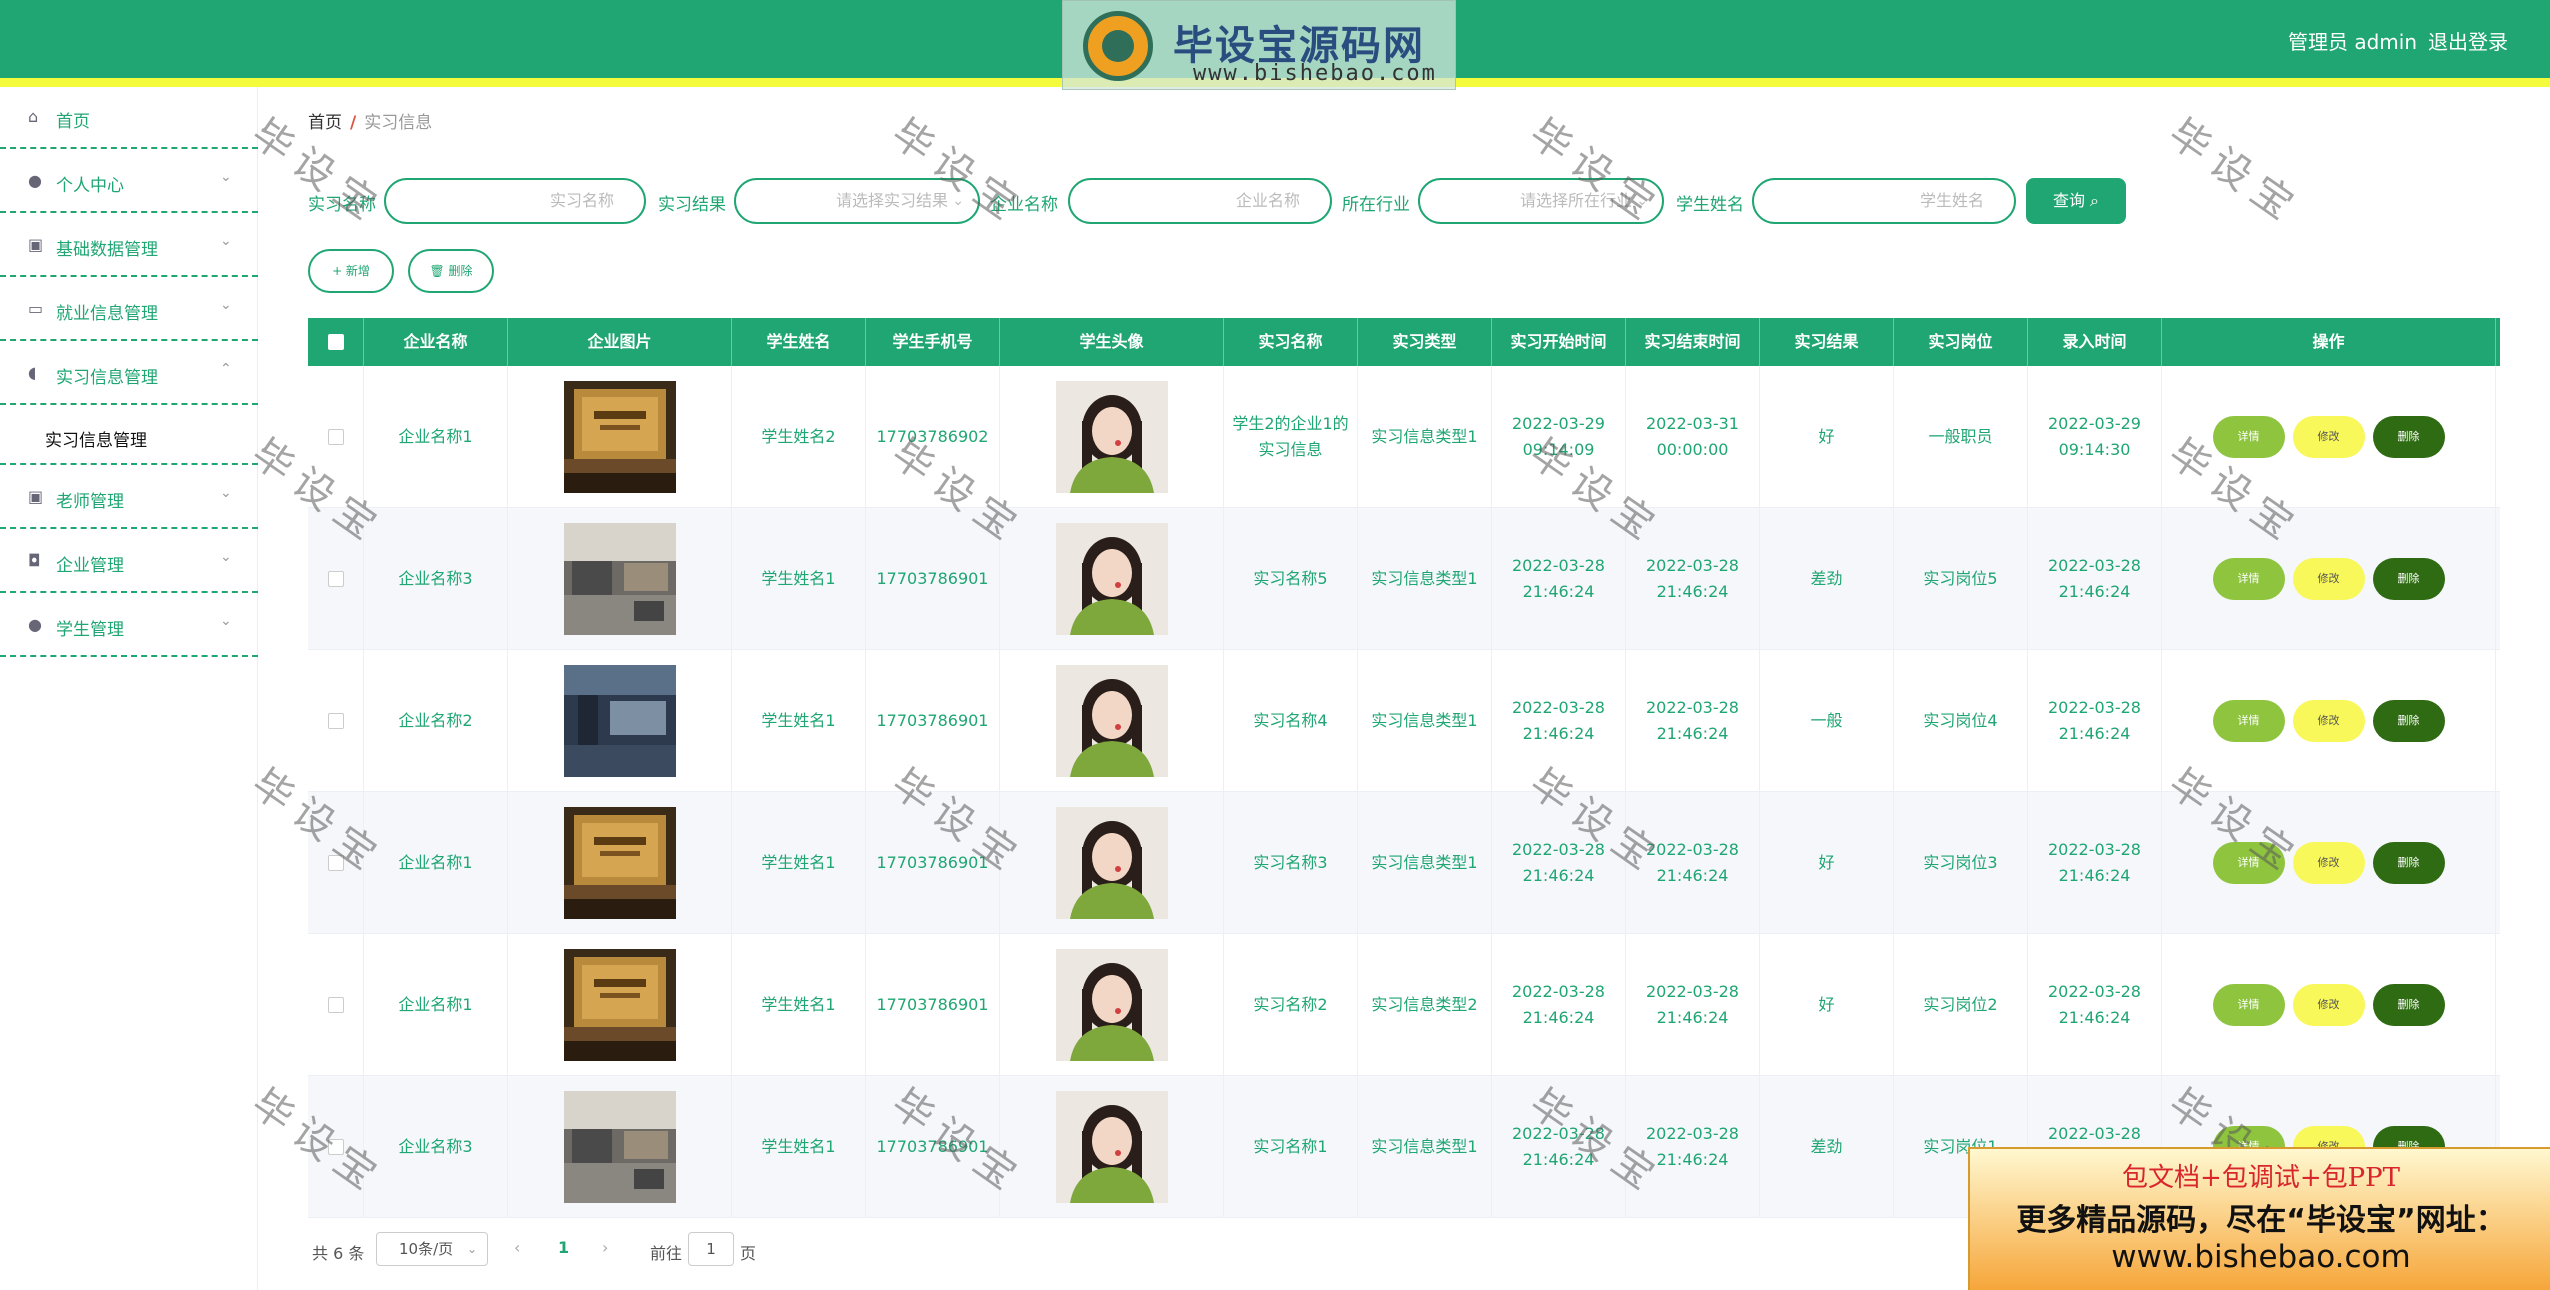  What do you see at coordinates (1559, 1147) in the screenshot?
I see `start-time-cell: 2022-03-28 21:46:24` at bounding box center [1559, 1147].